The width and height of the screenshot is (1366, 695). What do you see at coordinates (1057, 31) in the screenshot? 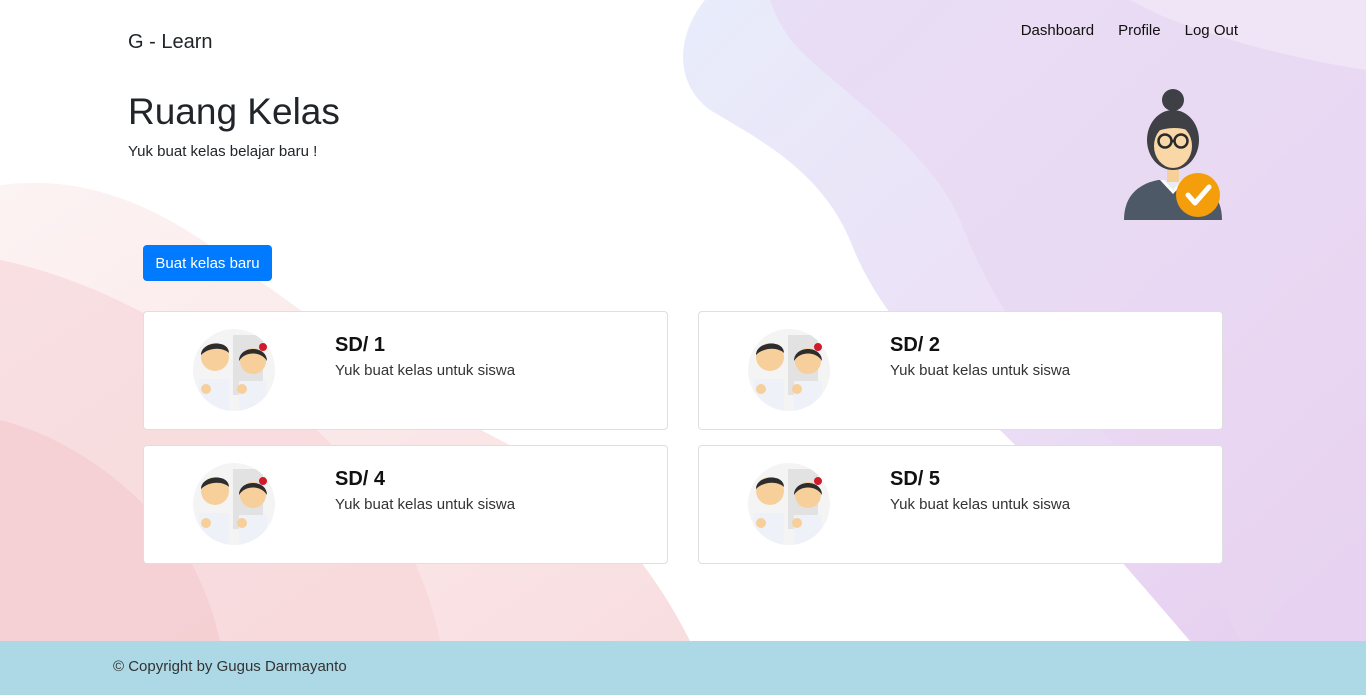
I see `nav-dashboard-link: Dashboard` at bounding box center [1057, 31].